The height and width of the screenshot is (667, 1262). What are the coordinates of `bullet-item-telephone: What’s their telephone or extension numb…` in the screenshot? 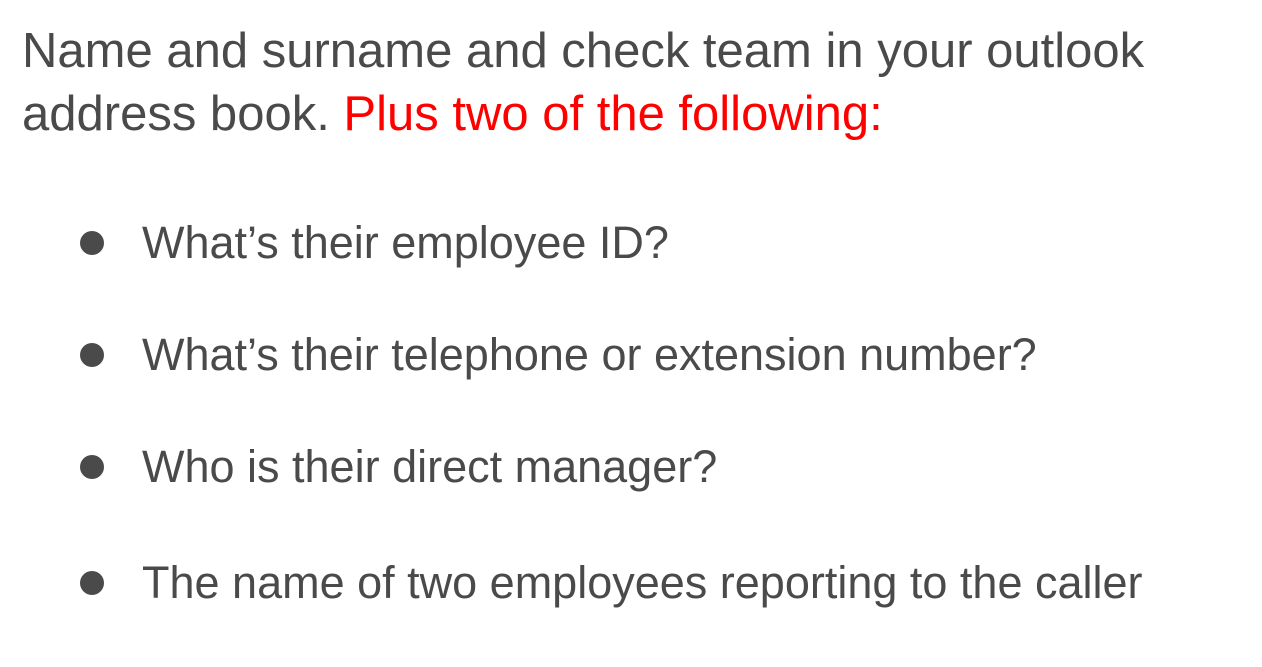 It's located at (663, 355).